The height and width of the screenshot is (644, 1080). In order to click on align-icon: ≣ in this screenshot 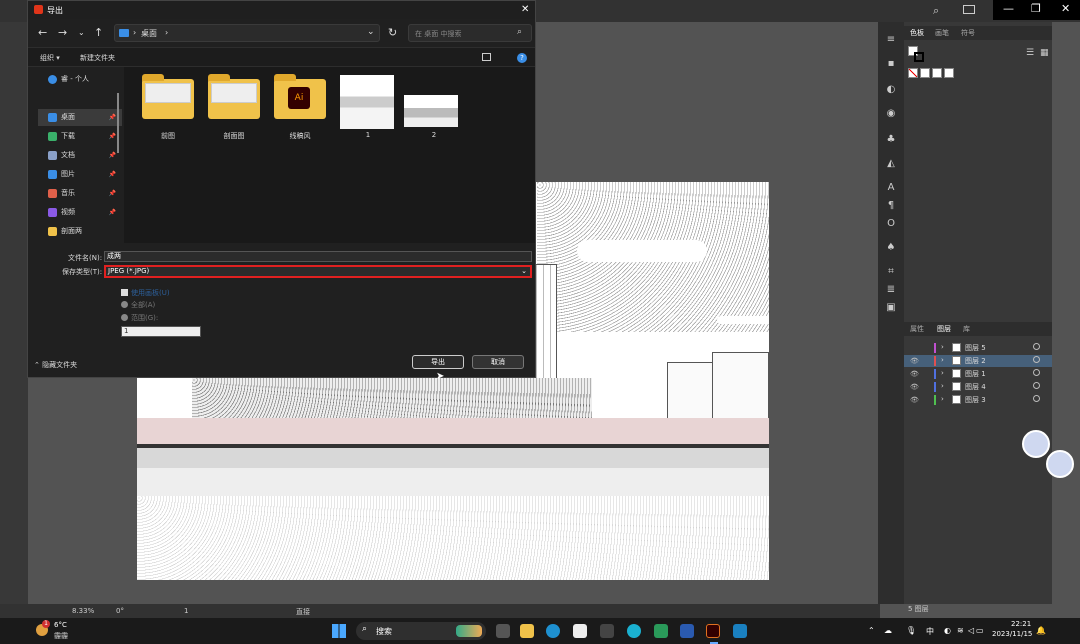, I will do `click(891, 290)`.